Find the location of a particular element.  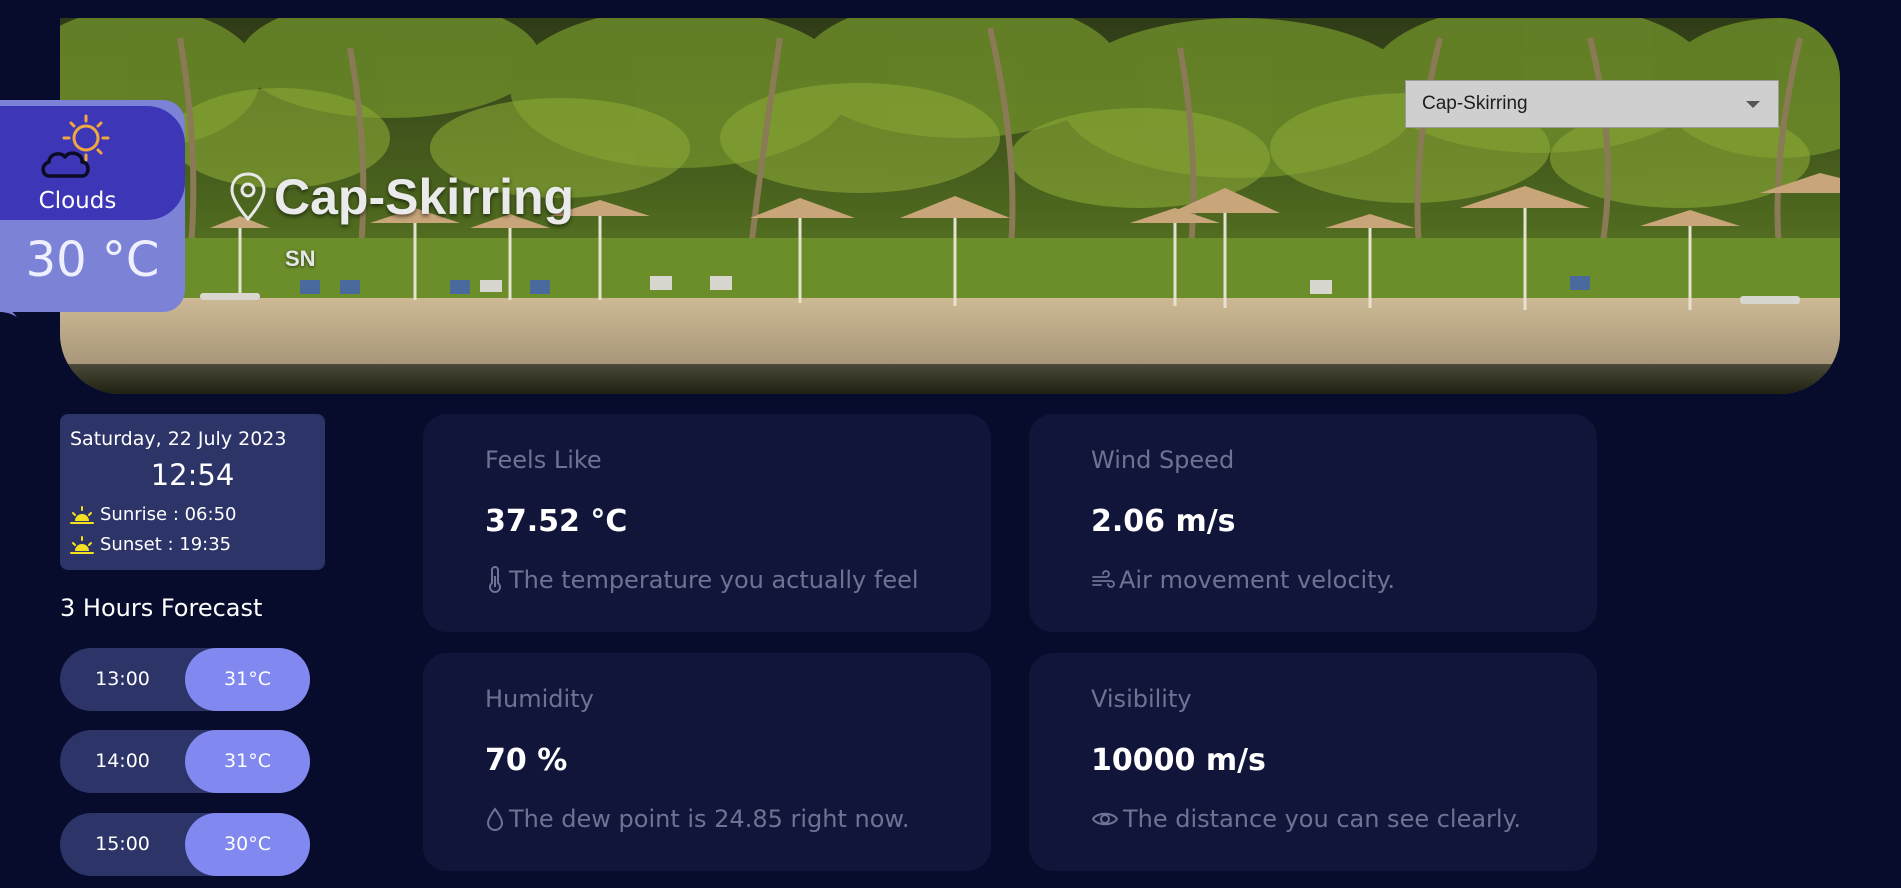

forecast-item: 13:00 31°C is located at coordinates (185, 679).